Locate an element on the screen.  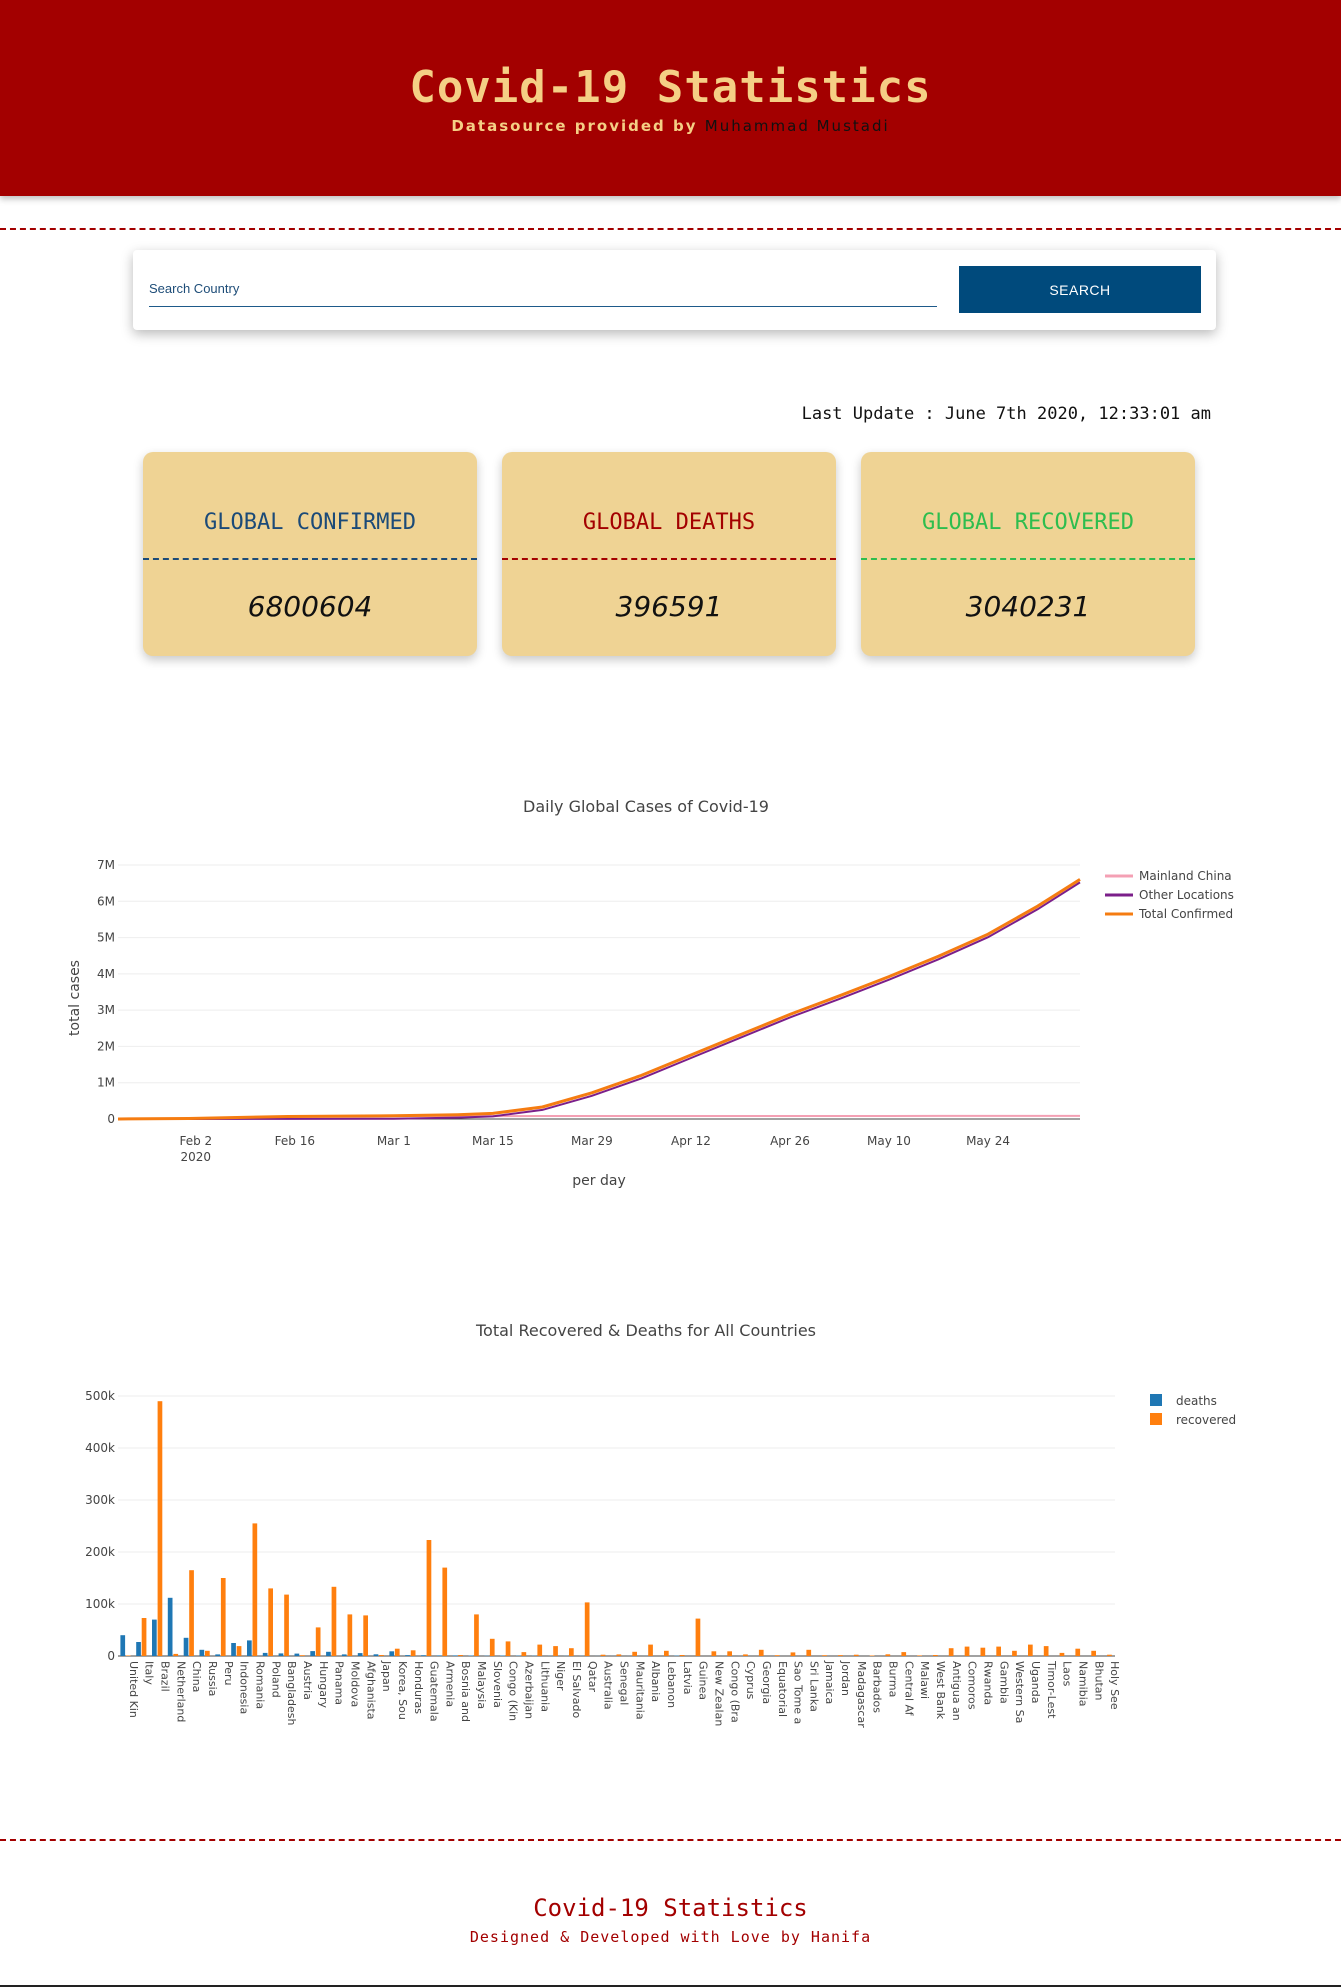
x-tick-label: Comoros is located at coordinates (972, 1685).